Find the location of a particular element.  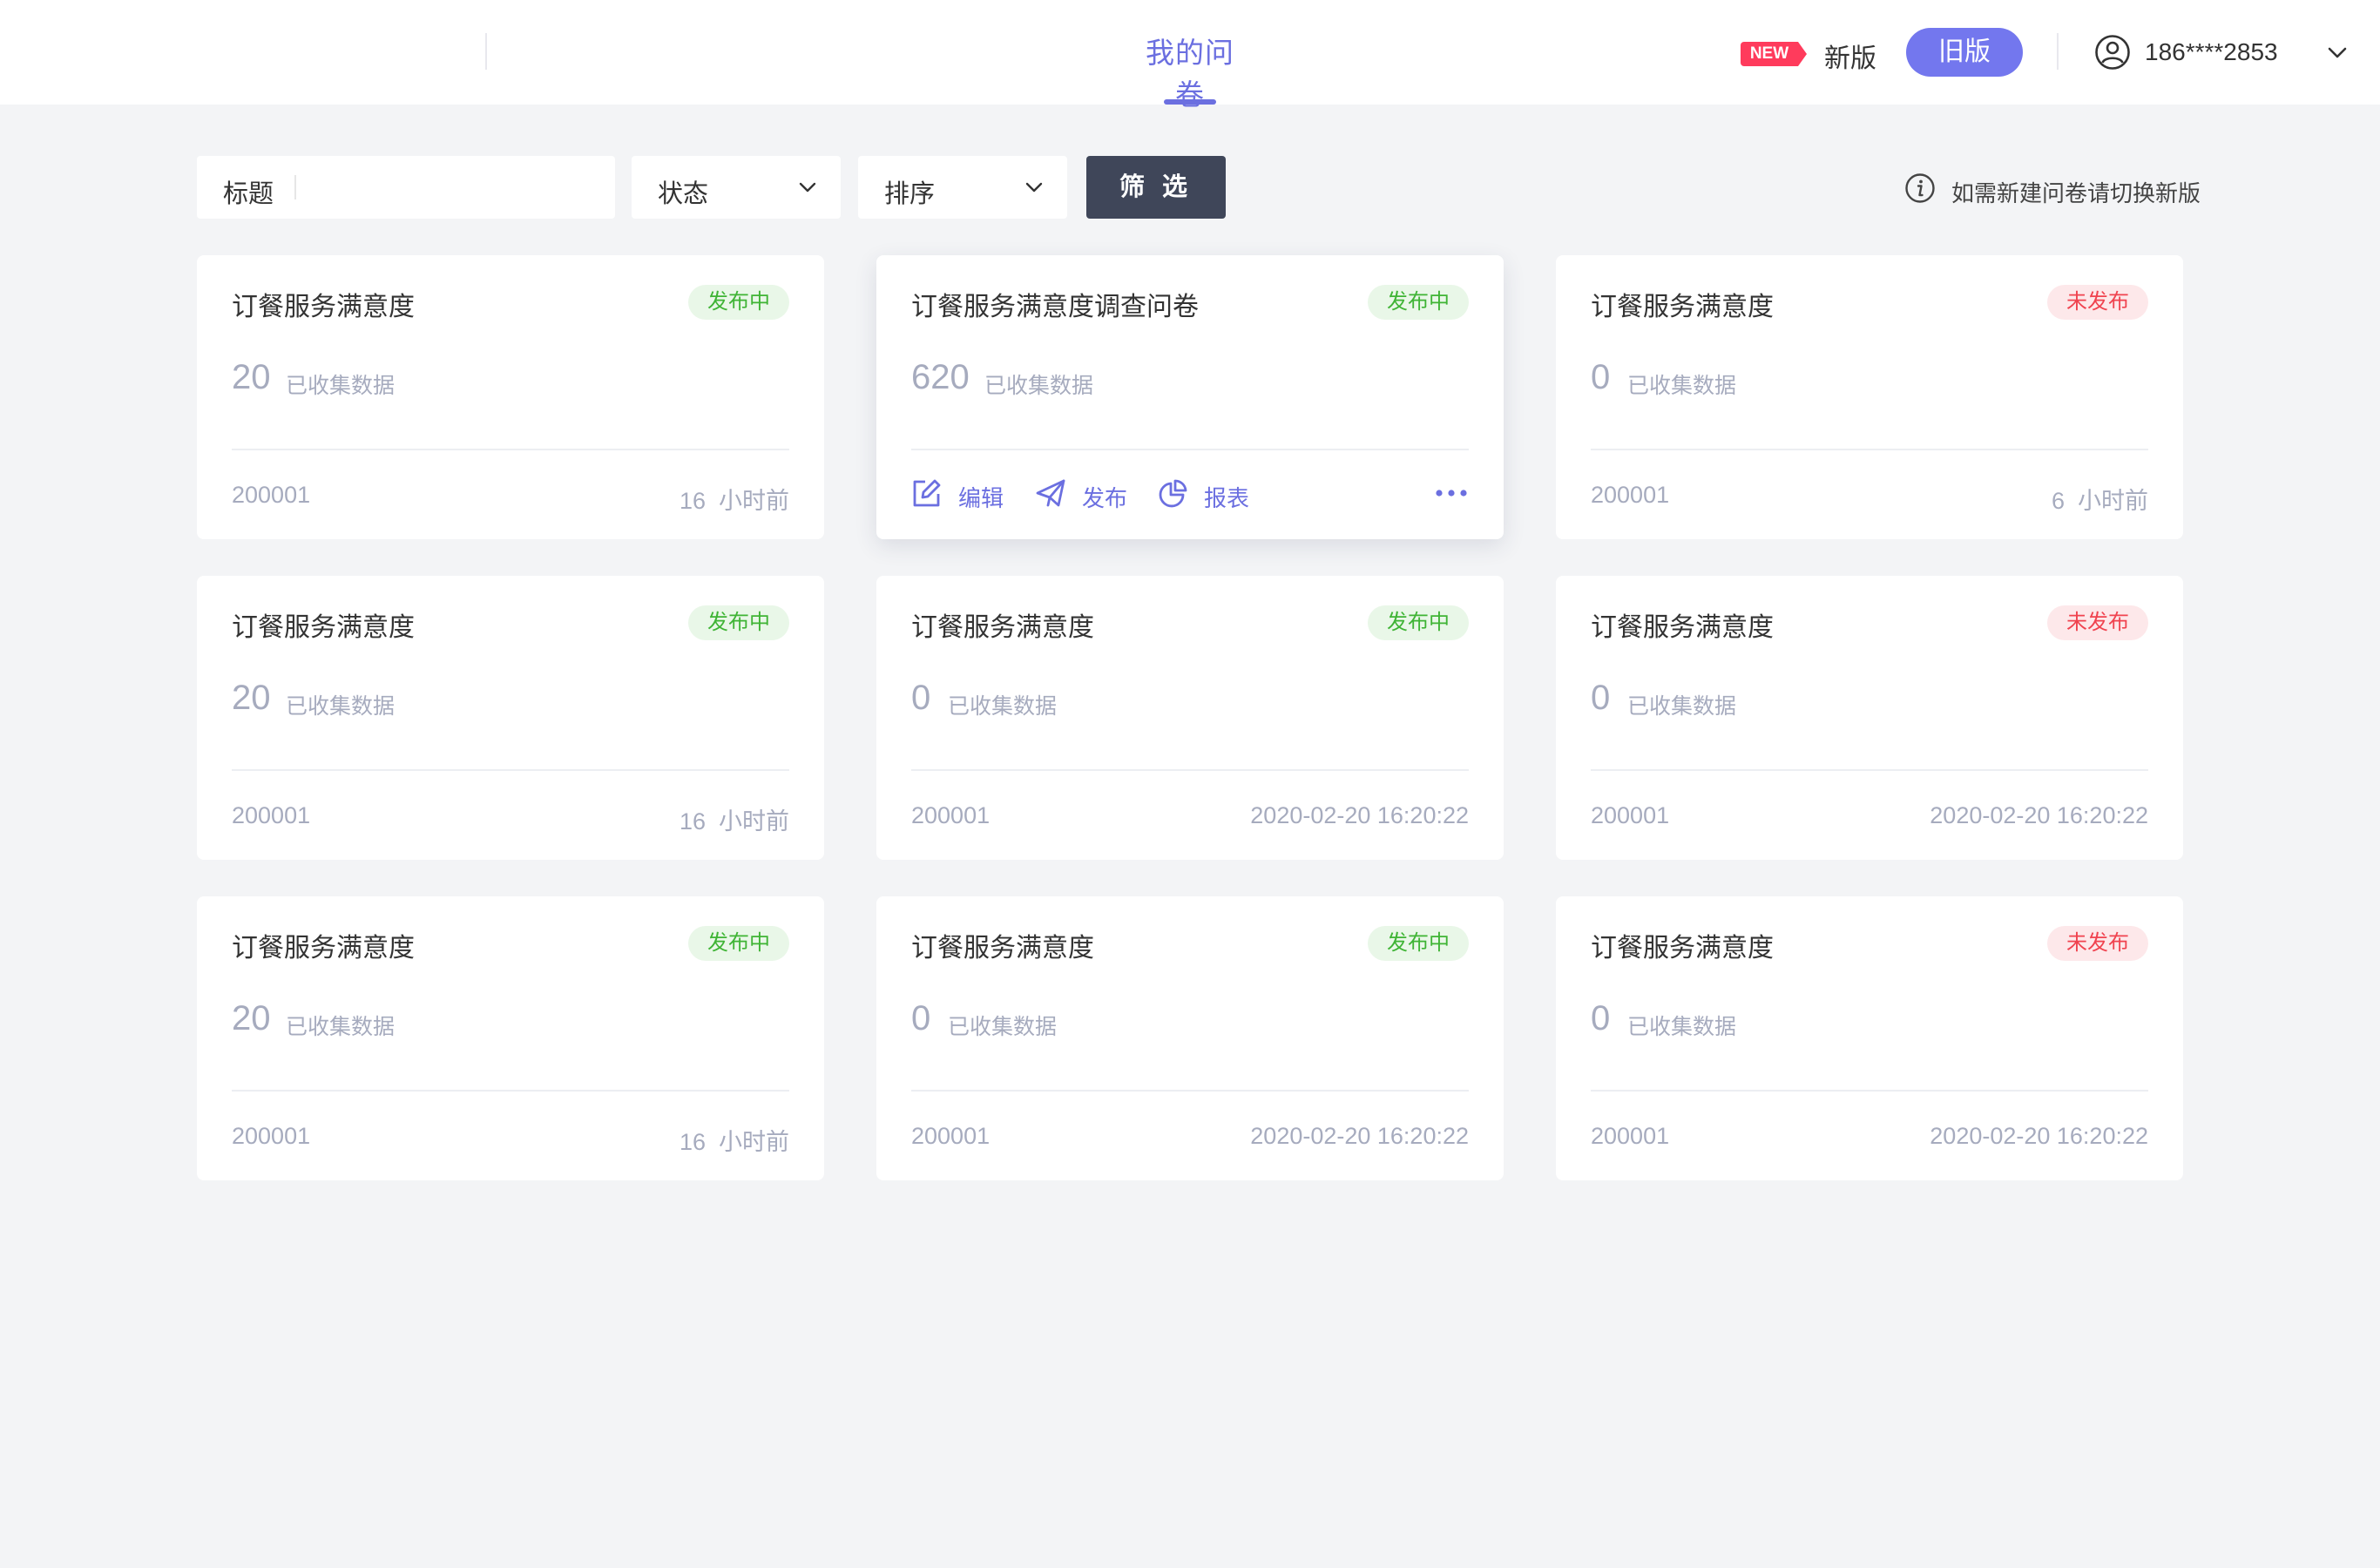

status-select: 状态 is located at coordinates (736, 188).